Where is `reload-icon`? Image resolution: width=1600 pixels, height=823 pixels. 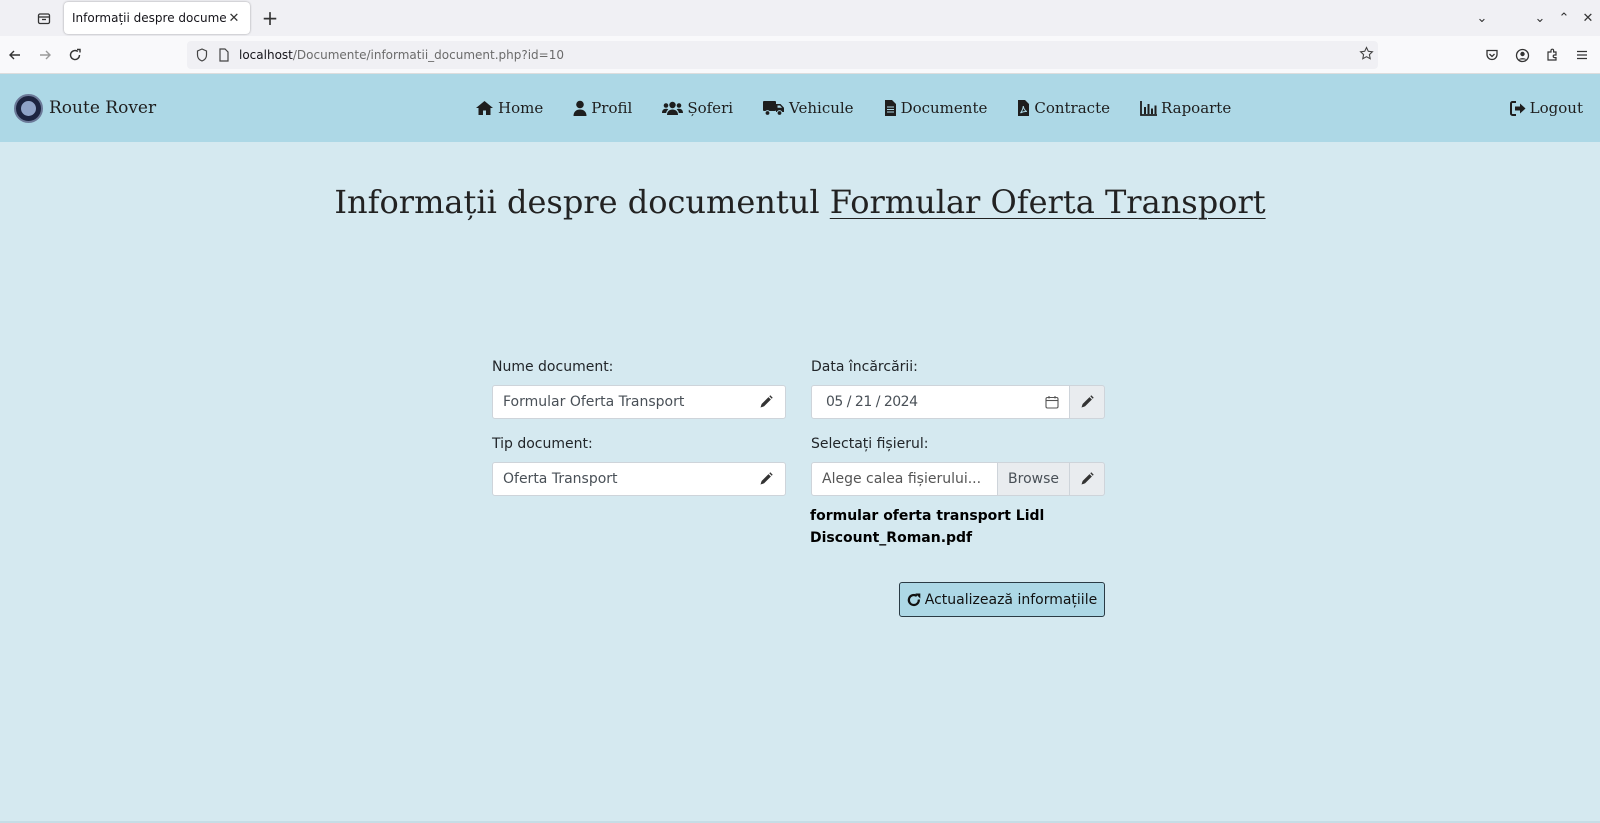 reload-icon is located at coordinates (75, 55).